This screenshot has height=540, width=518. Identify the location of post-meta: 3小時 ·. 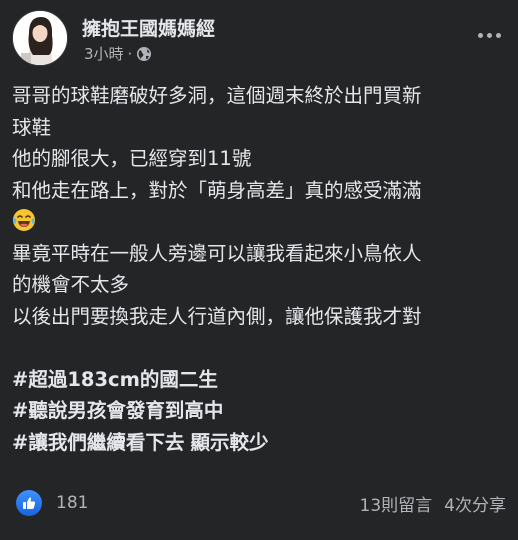
(118, 53).